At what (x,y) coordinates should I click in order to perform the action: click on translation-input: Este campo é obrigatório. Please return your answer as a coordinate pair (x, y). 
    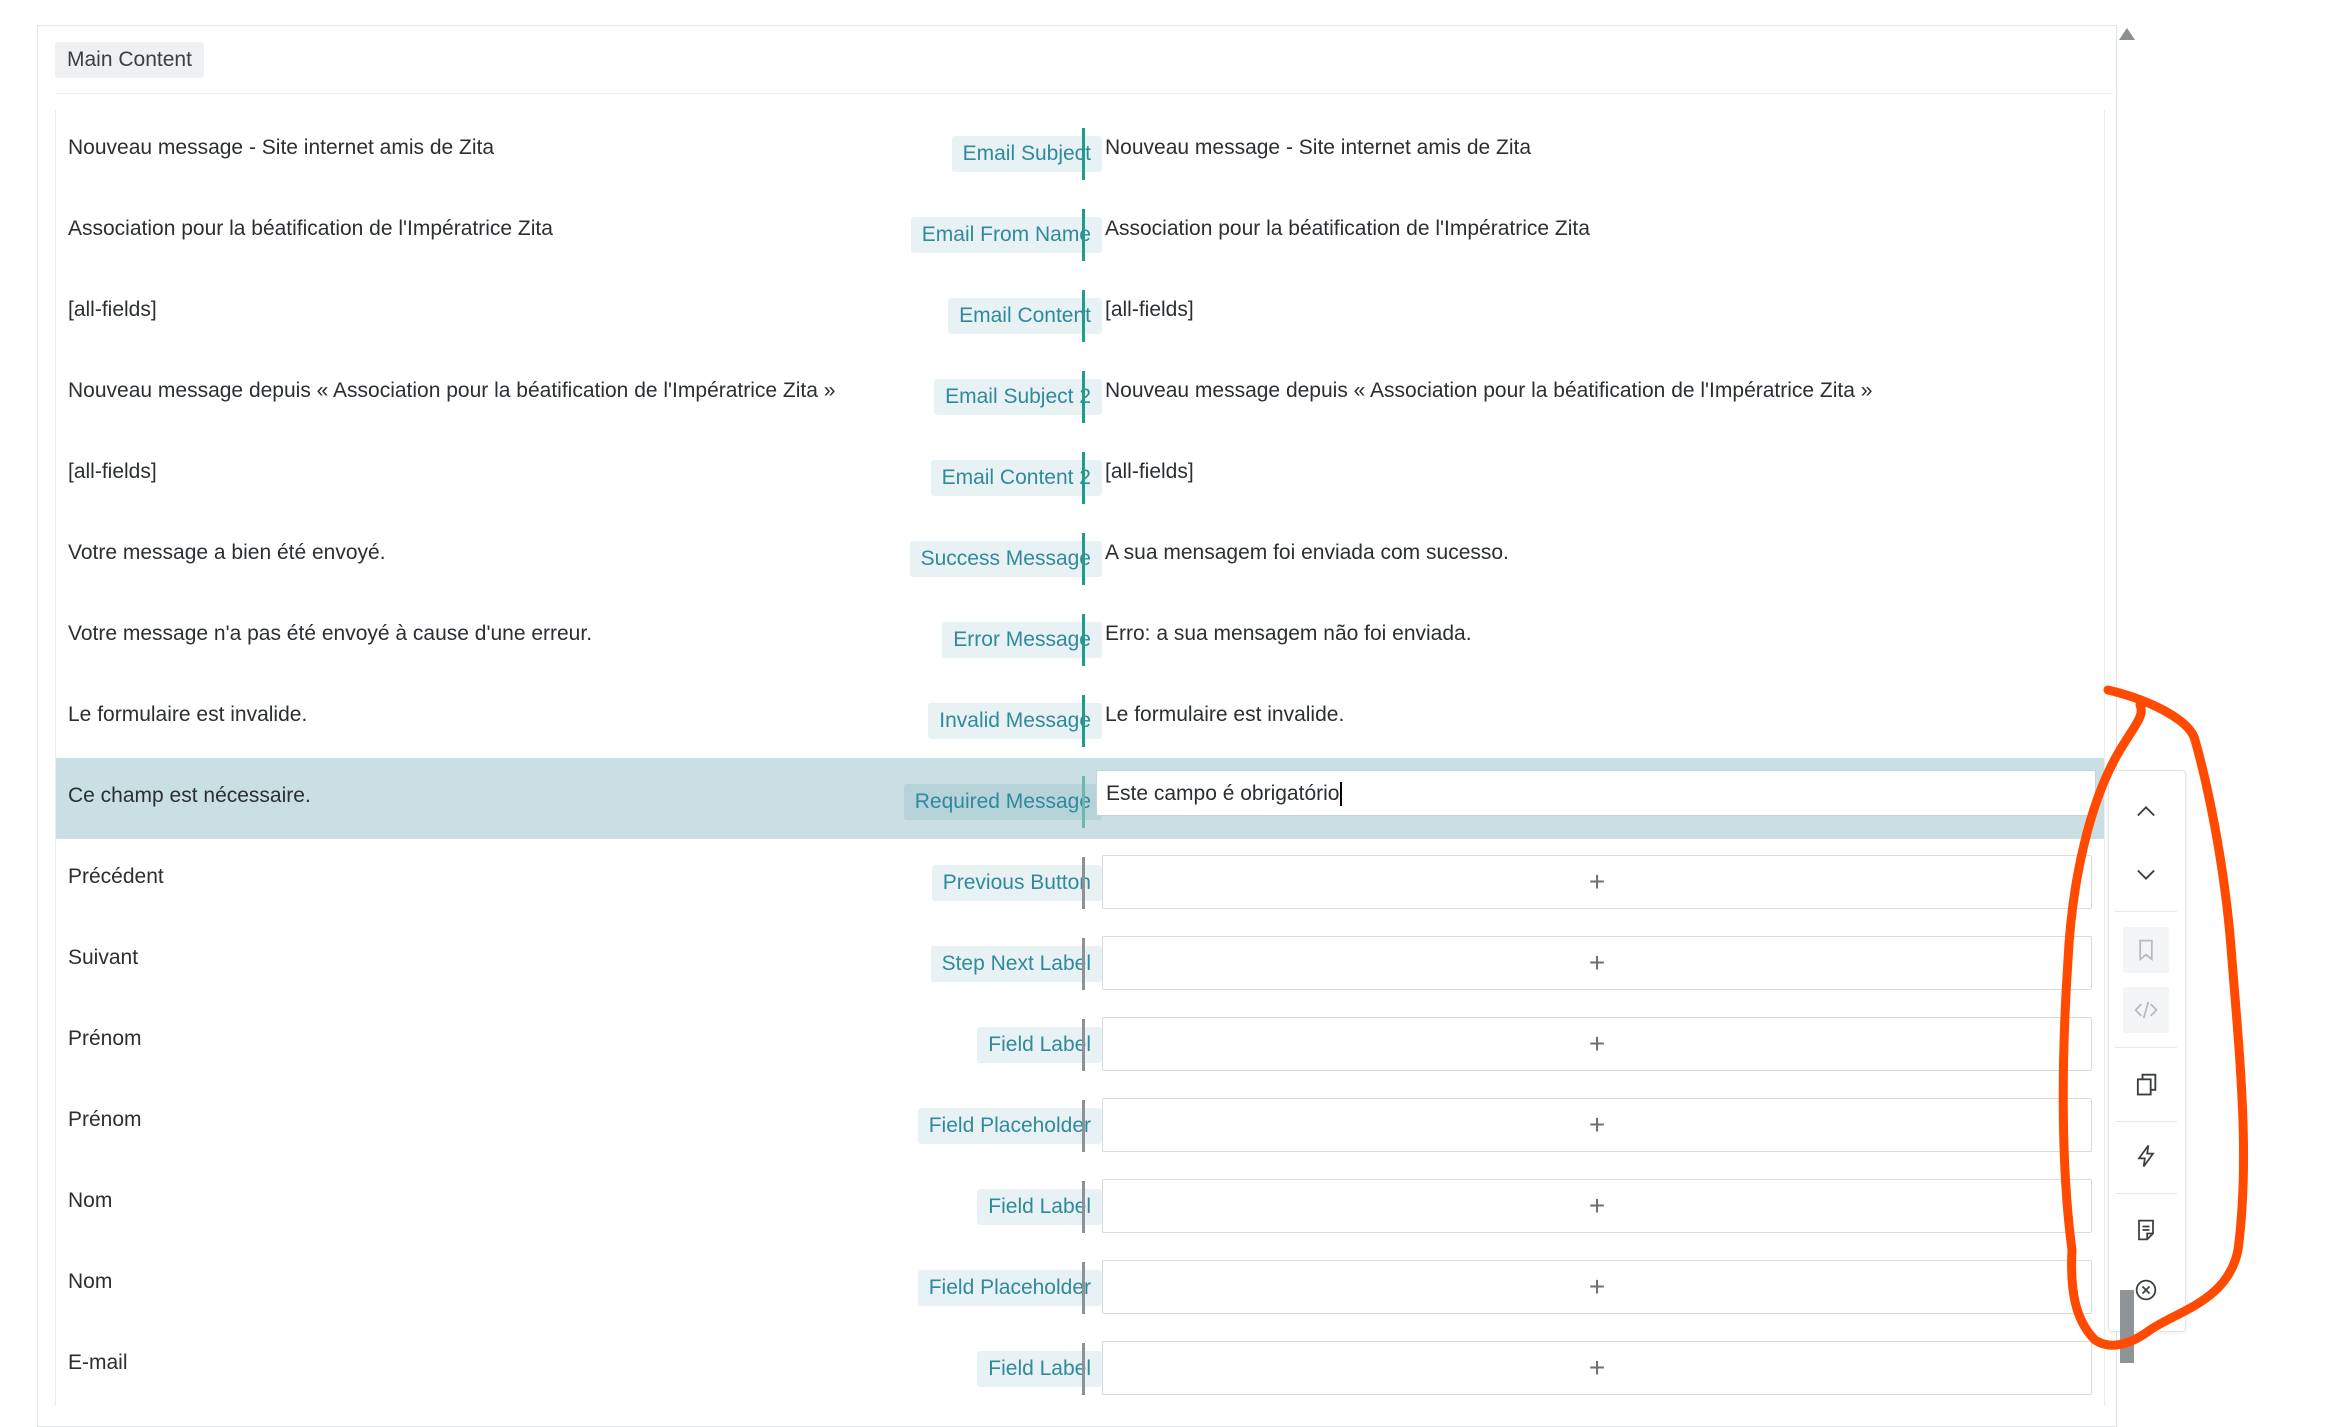
    Looking at the image, I should click on (1596, 793).